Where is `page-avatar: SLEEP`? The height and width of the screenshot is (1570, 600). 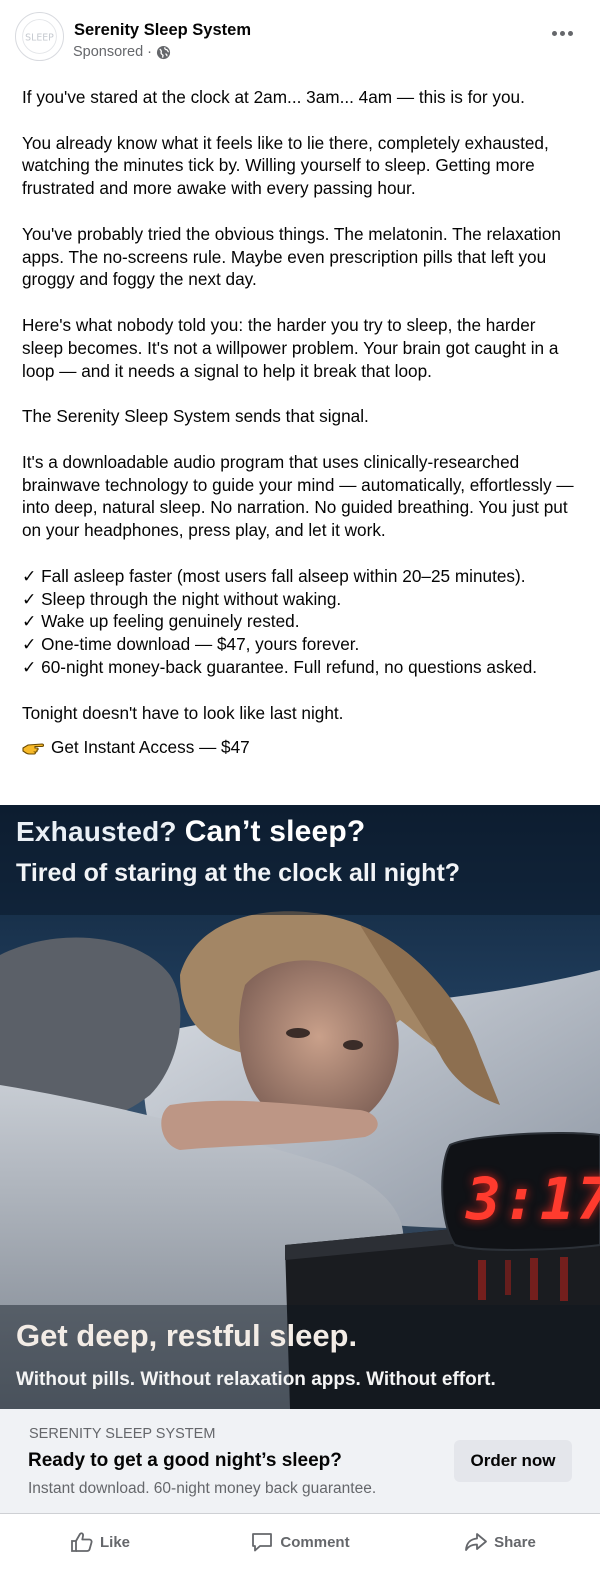 page-avatar: SLEEP is located at coordinates (39, 36).